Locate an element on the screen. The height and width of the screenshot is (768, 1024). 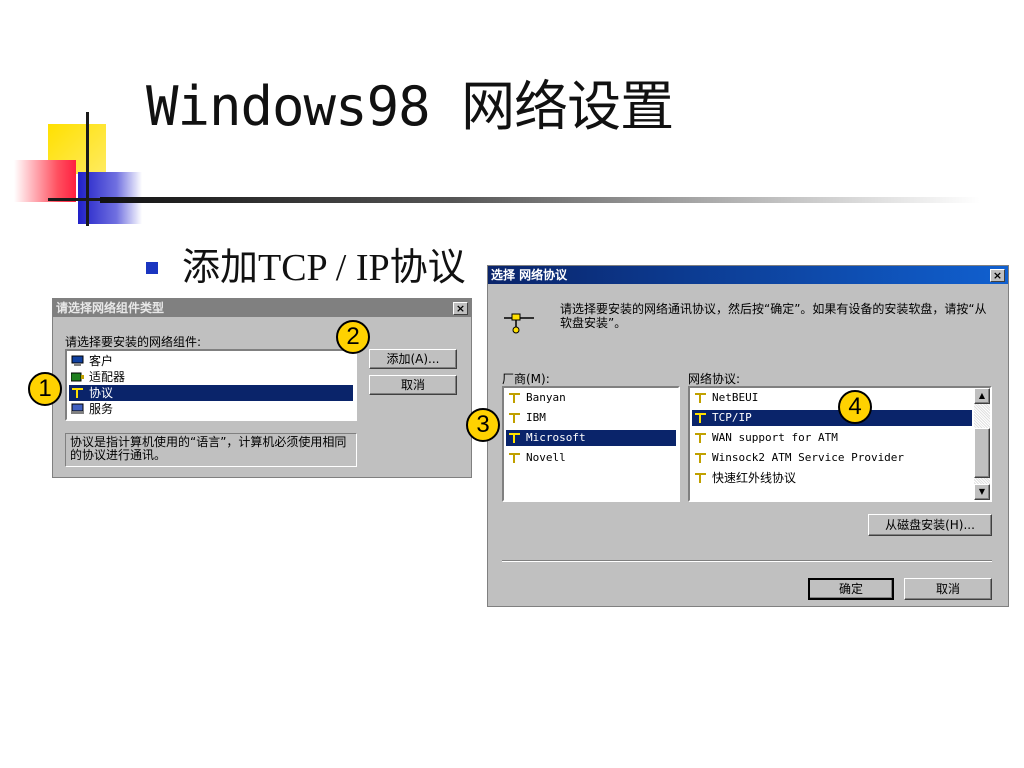
dialog2-titlebar: 选择 网络协议 is located at coordinates (748, 275).